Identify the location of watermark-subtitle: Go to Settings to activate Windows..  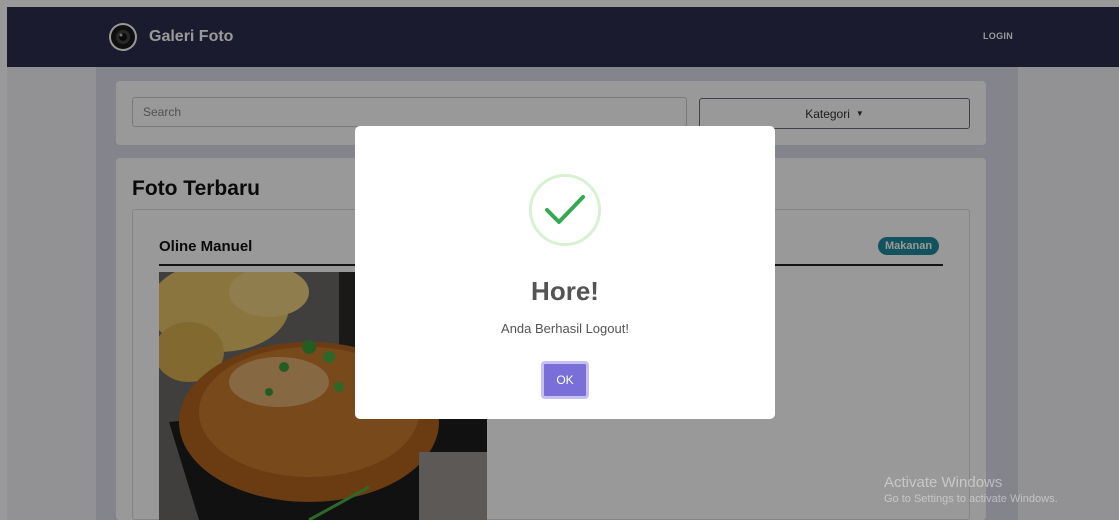
(971, 499).